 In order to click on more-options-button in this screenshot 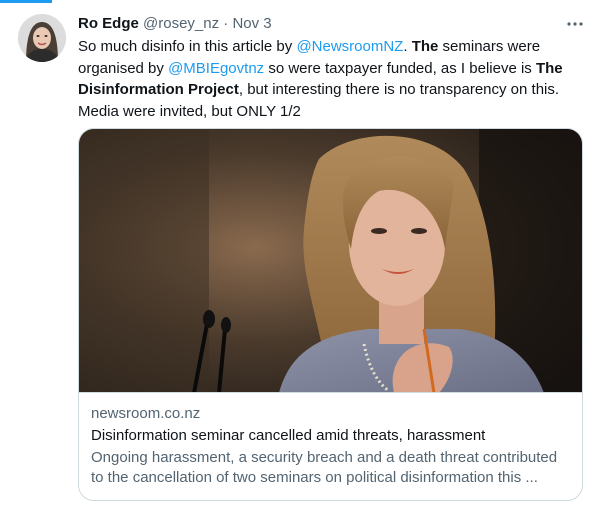, I will do `click(575, 24)`.